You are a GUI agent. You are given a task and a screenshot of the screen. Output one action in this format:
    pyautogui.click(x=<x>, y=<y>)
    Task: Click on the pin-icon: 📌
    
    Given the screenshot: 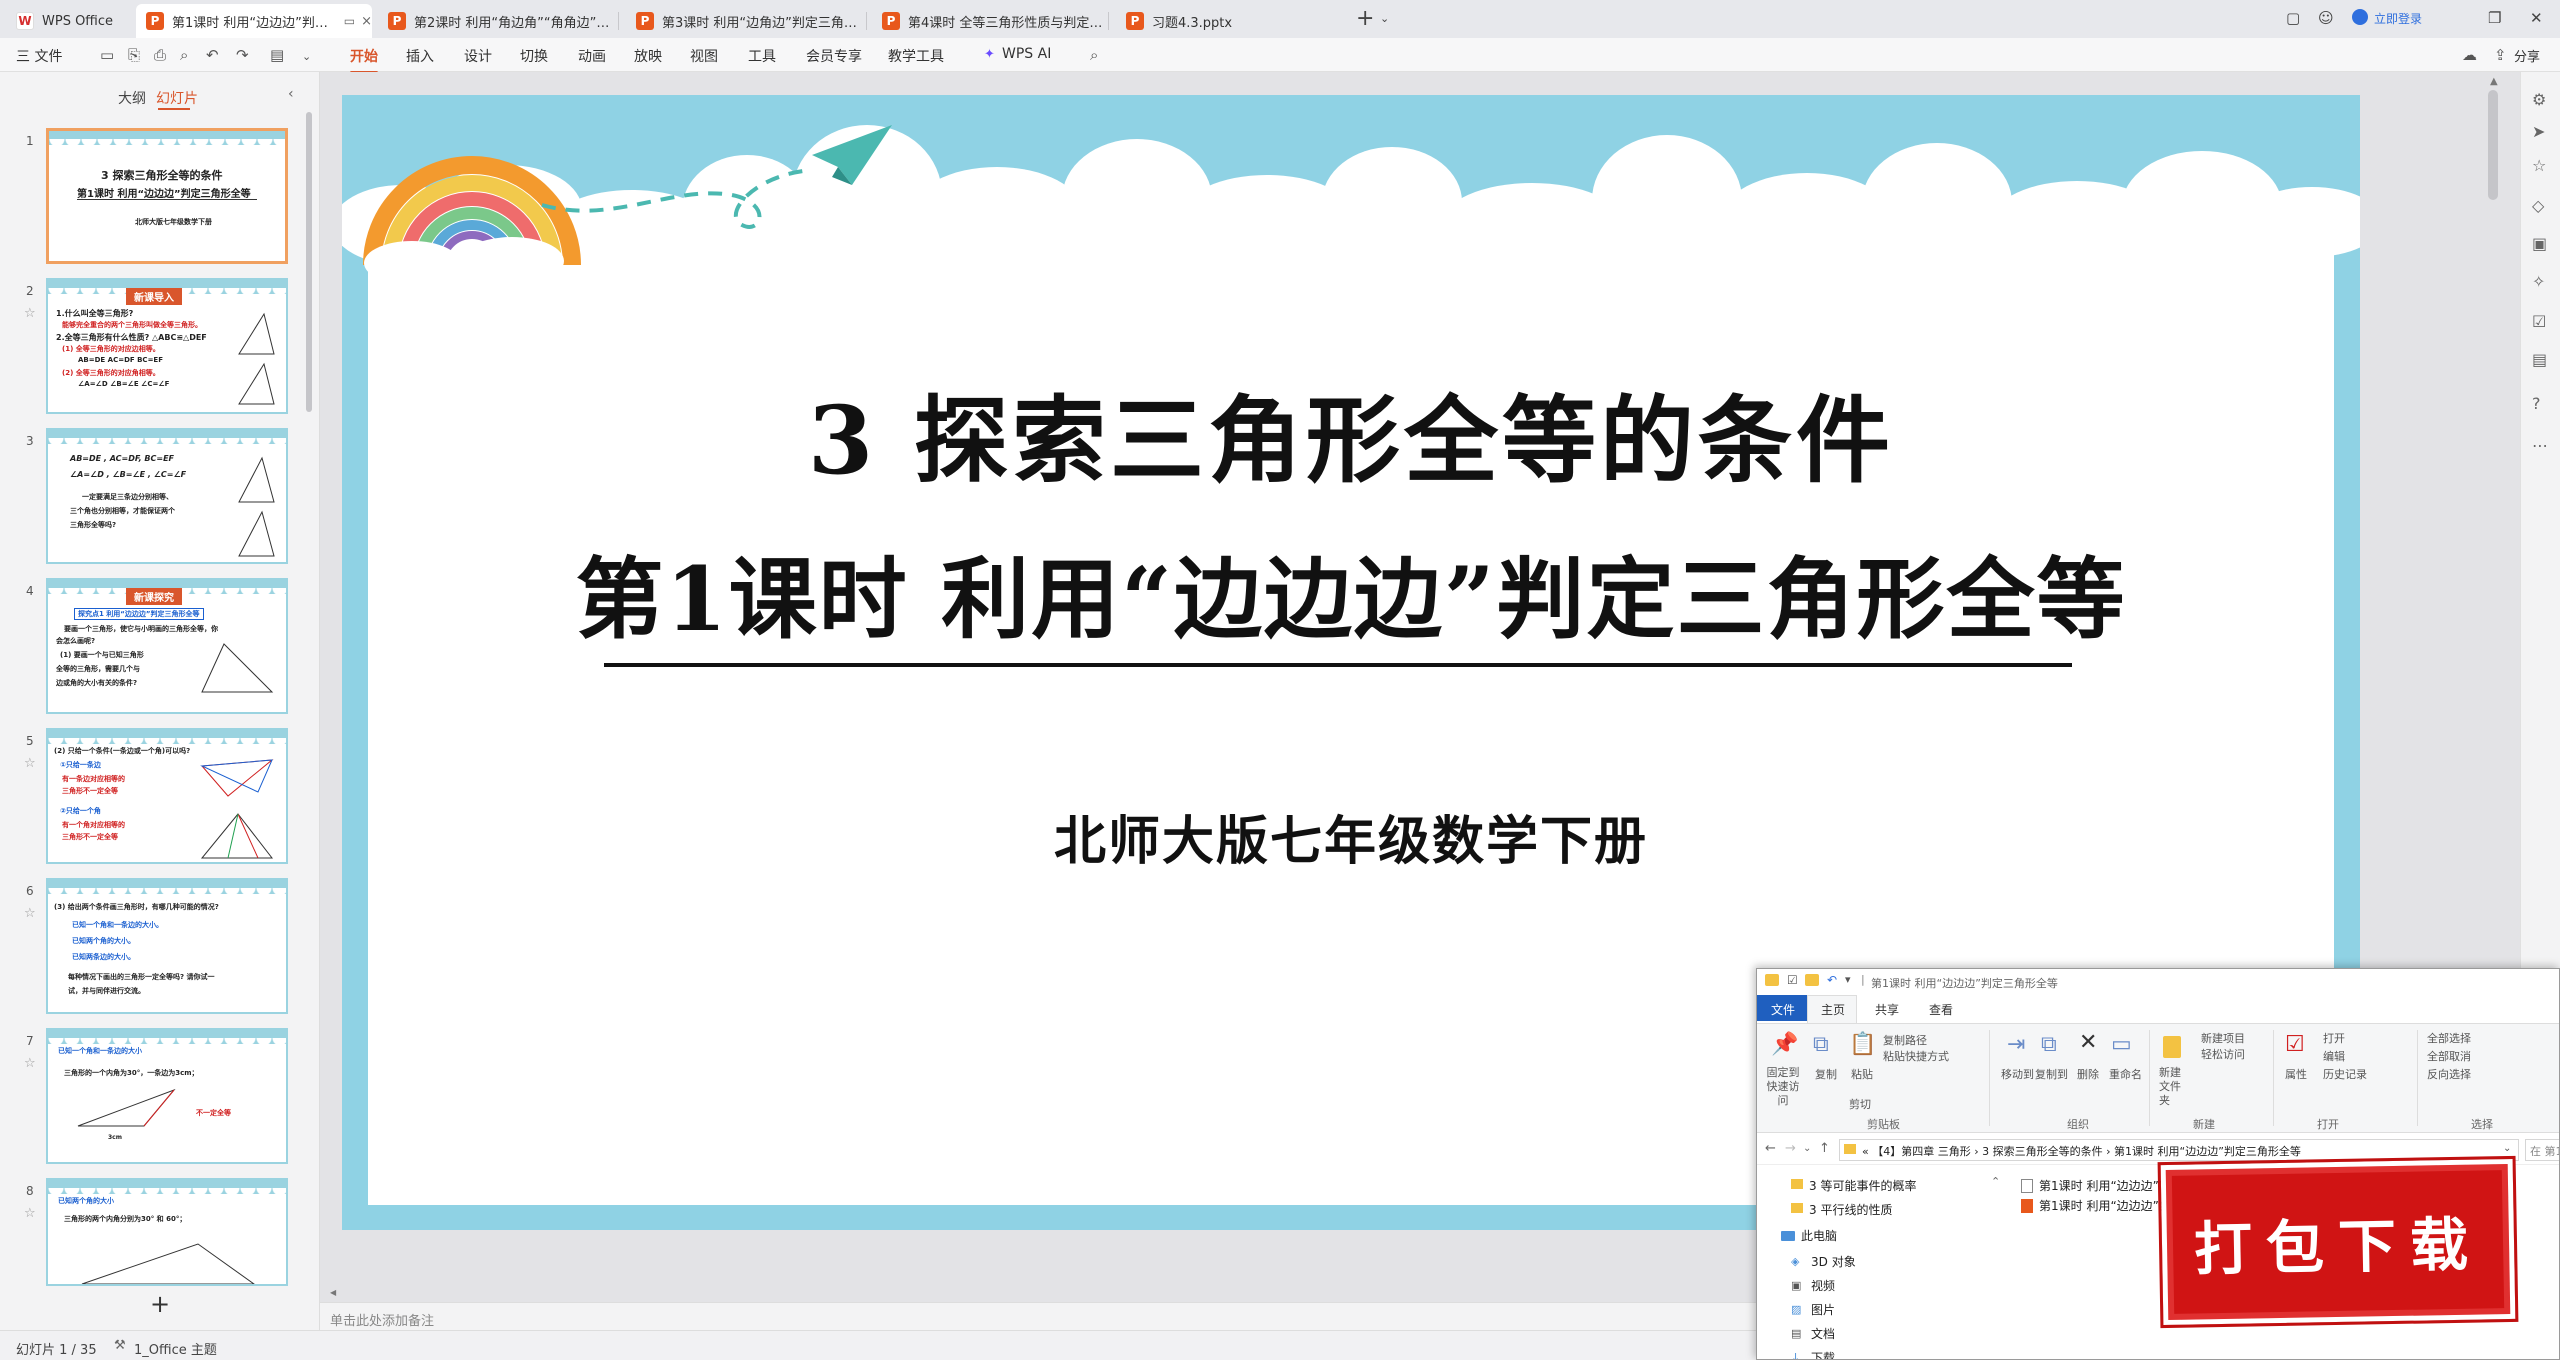 What is the action you would take?
    pyautogui.click(x=1784, y=1044)
    